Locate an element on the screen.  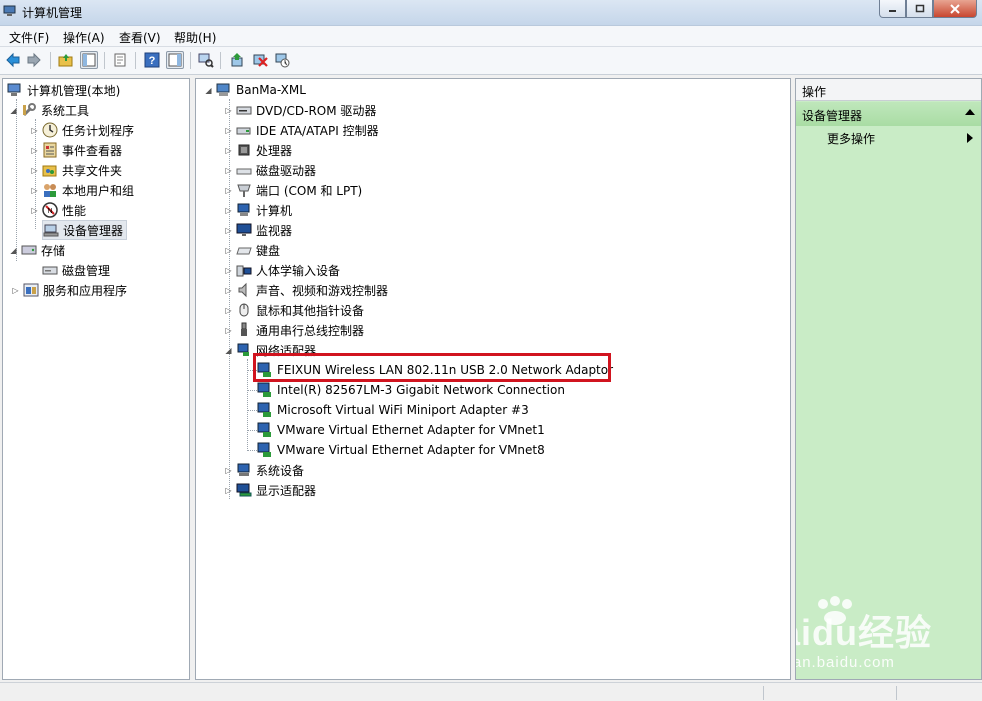
tree-node-task-scheduler: ▷ 任务计划程序 is located at coordinates (82, 130).